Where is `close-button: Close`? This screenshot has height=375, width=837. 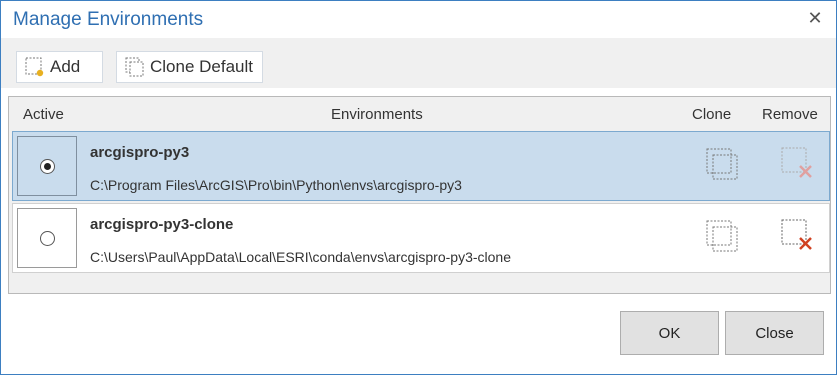
close-button: Close is located at coordinates (774, 333).